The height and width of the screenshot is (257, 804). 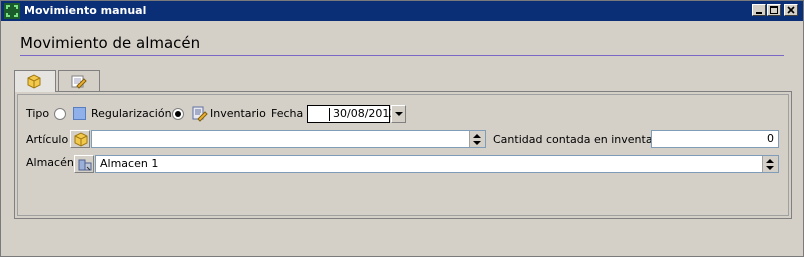 What do you see at coordinates (329, 114) in the screenshot?
I see `text-cursor` at bounding box center [329, 114].